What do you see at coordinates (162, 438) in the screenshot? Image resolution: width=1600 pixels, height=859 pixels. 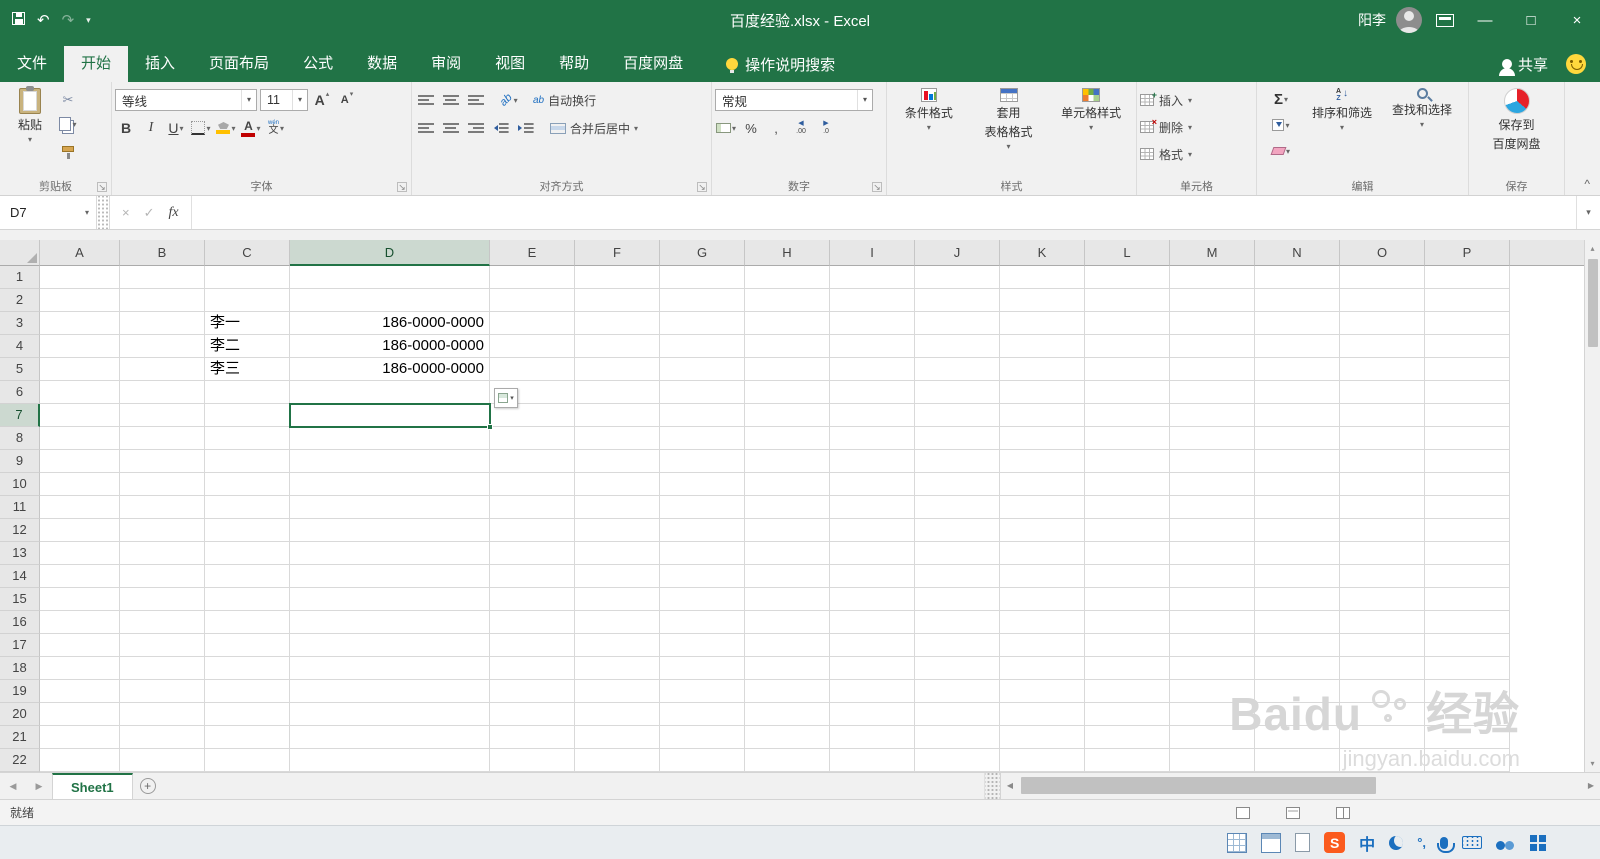 I see `cell-B8` at bounding box center [162, 438].